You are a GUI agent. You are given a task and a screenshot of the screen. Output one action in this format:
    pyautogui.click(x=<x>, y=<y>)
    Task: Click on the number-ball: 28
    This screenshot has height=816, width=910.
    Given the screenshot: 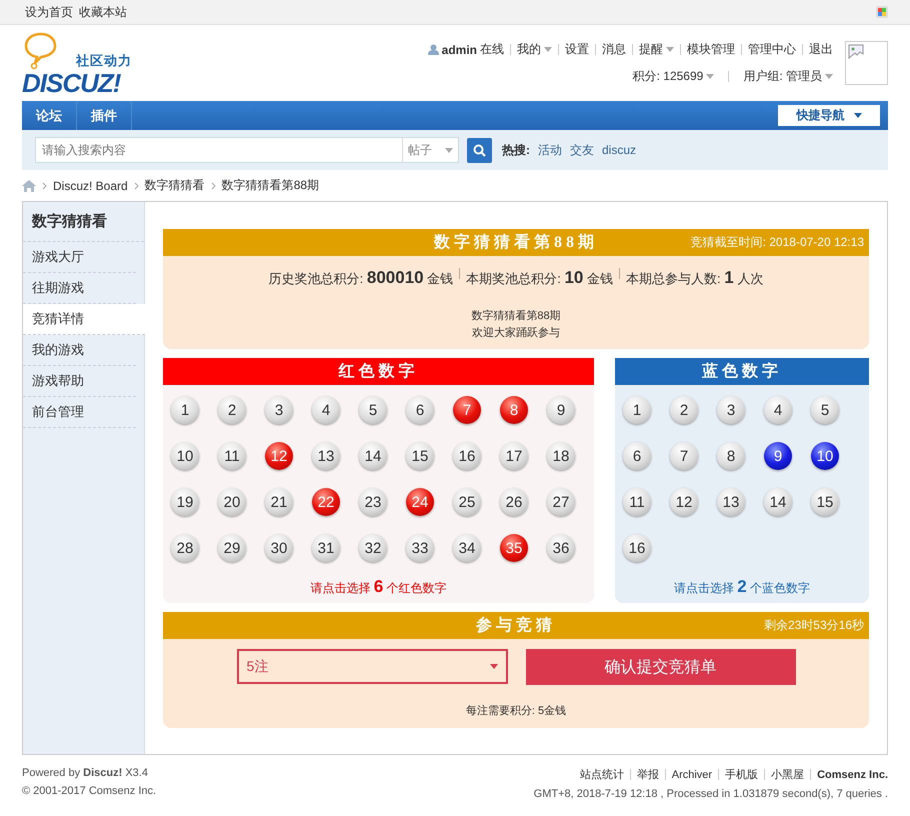 What is the action you would take?
    pyautogui.click(x=185, y=548)
    